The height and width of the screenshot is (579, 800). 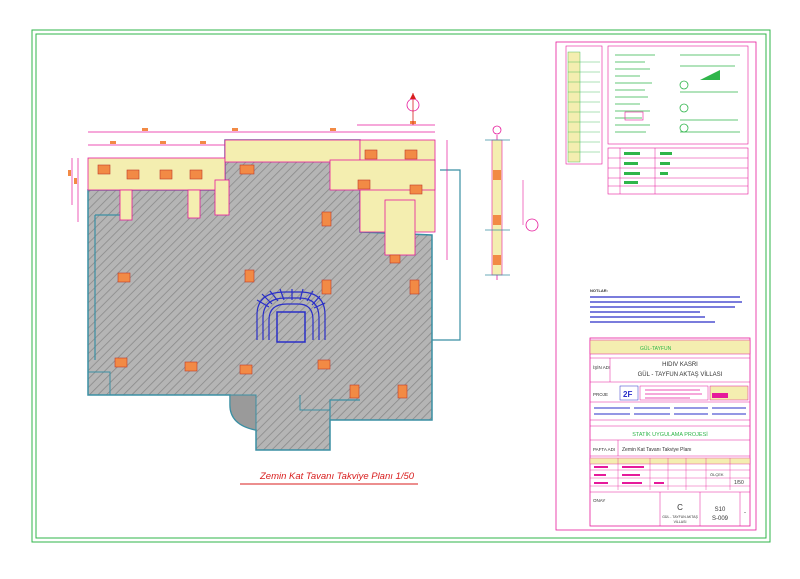 What do you see at coordinates (337, 476) in the screenshot?
I see `plan-caption: Zemin Kat Tavanı Takviye Planı 1/50` at bounding box center [337, 476].